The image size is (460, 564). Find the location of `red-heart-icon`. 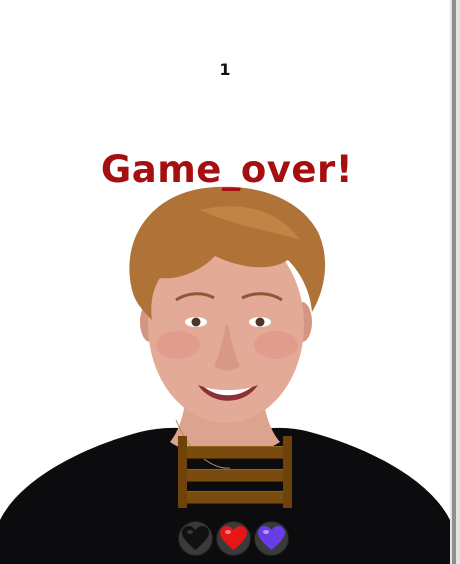

red-heart-icon is located at coordinates (233, 538).